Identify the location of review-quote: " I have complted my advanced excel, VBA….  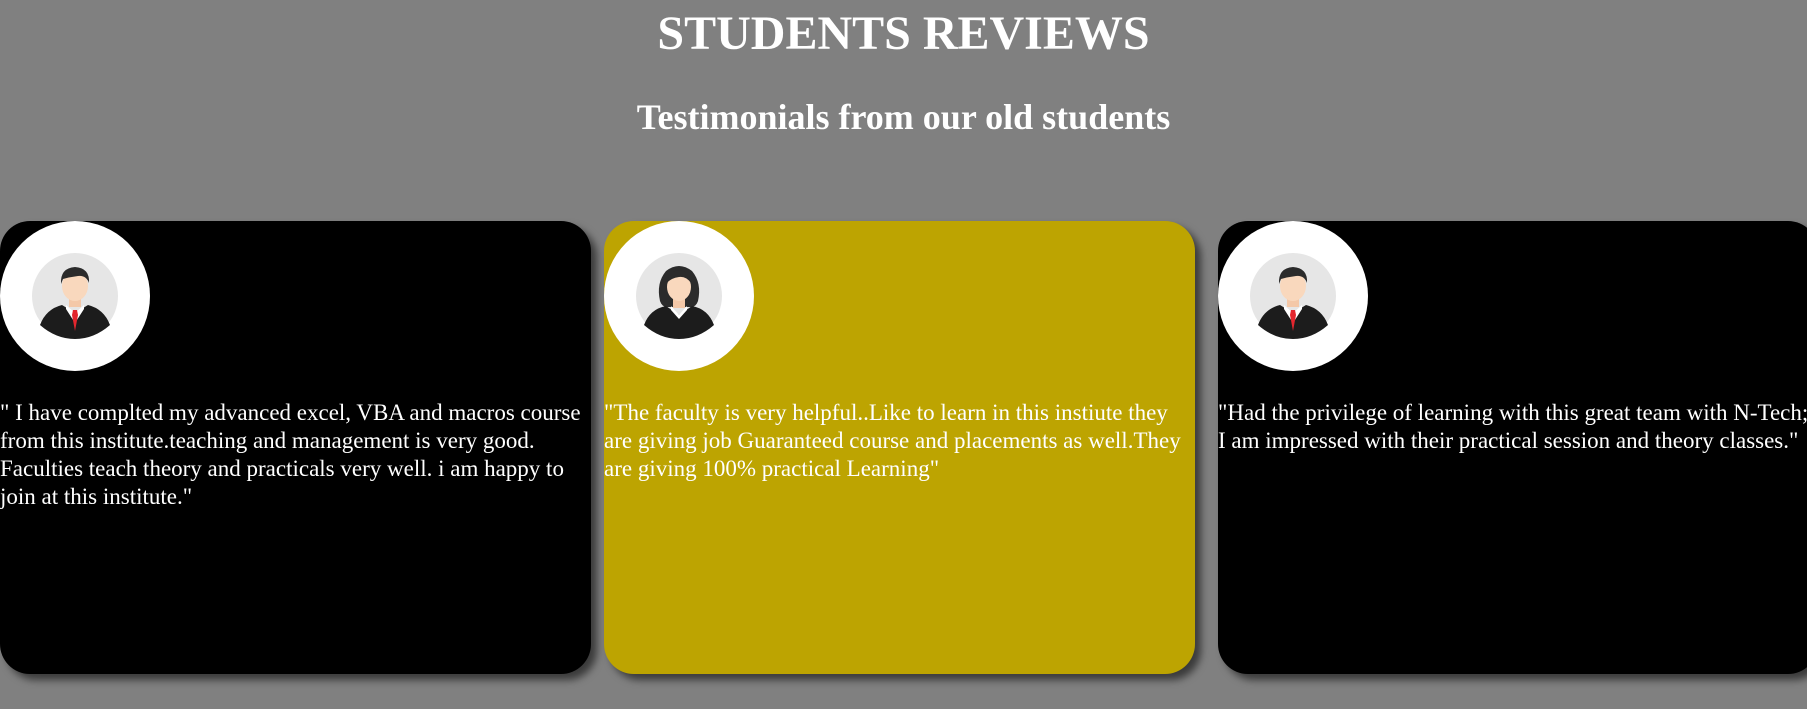
(290, 454).